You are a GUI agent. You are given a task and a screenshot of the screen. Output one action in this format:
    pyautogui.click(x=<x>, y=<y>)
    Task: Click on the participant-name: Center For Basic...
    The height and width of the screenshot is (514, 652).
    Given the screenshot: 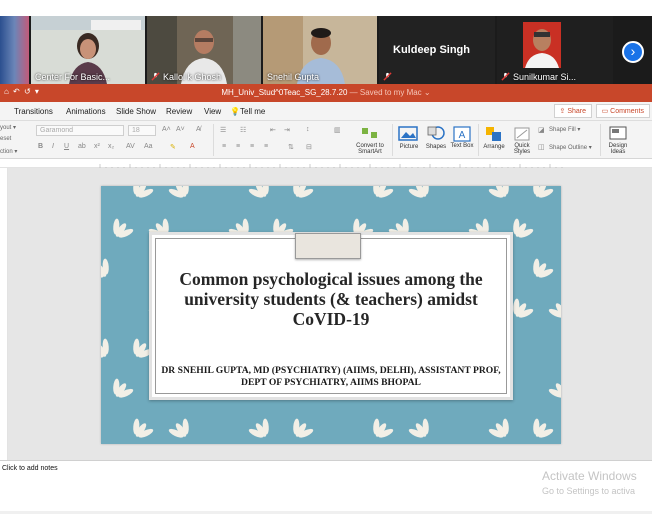 What is the action you would take?
    pyautogui.click(x=73, y=77)
    